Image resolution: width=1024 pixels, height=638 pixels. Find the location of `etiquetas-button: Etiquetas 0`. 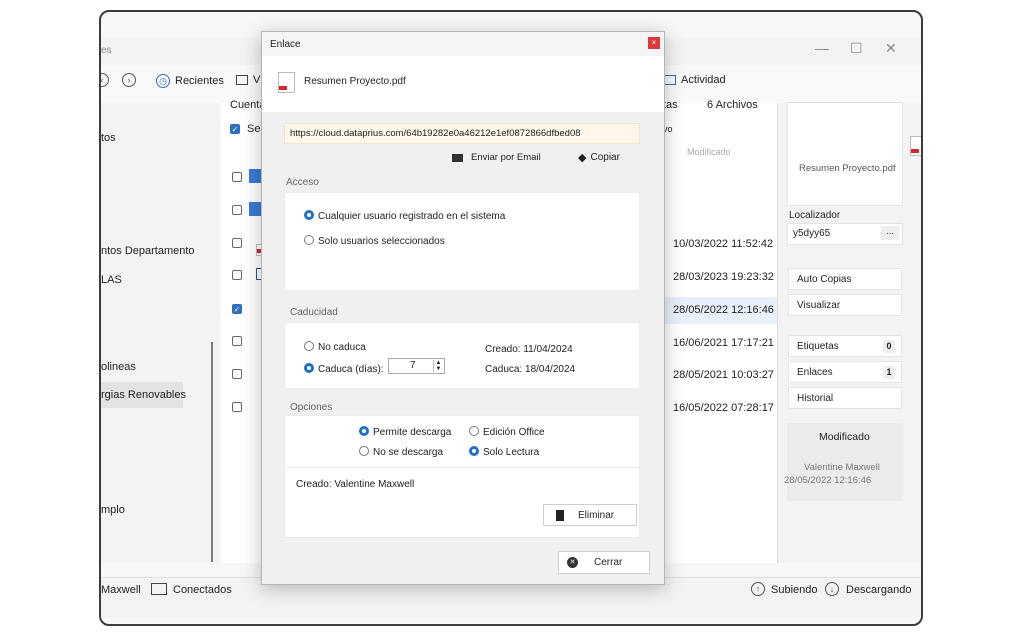

etiquetas-button: Etiquetas 0 is located at coordinates (845, 346).